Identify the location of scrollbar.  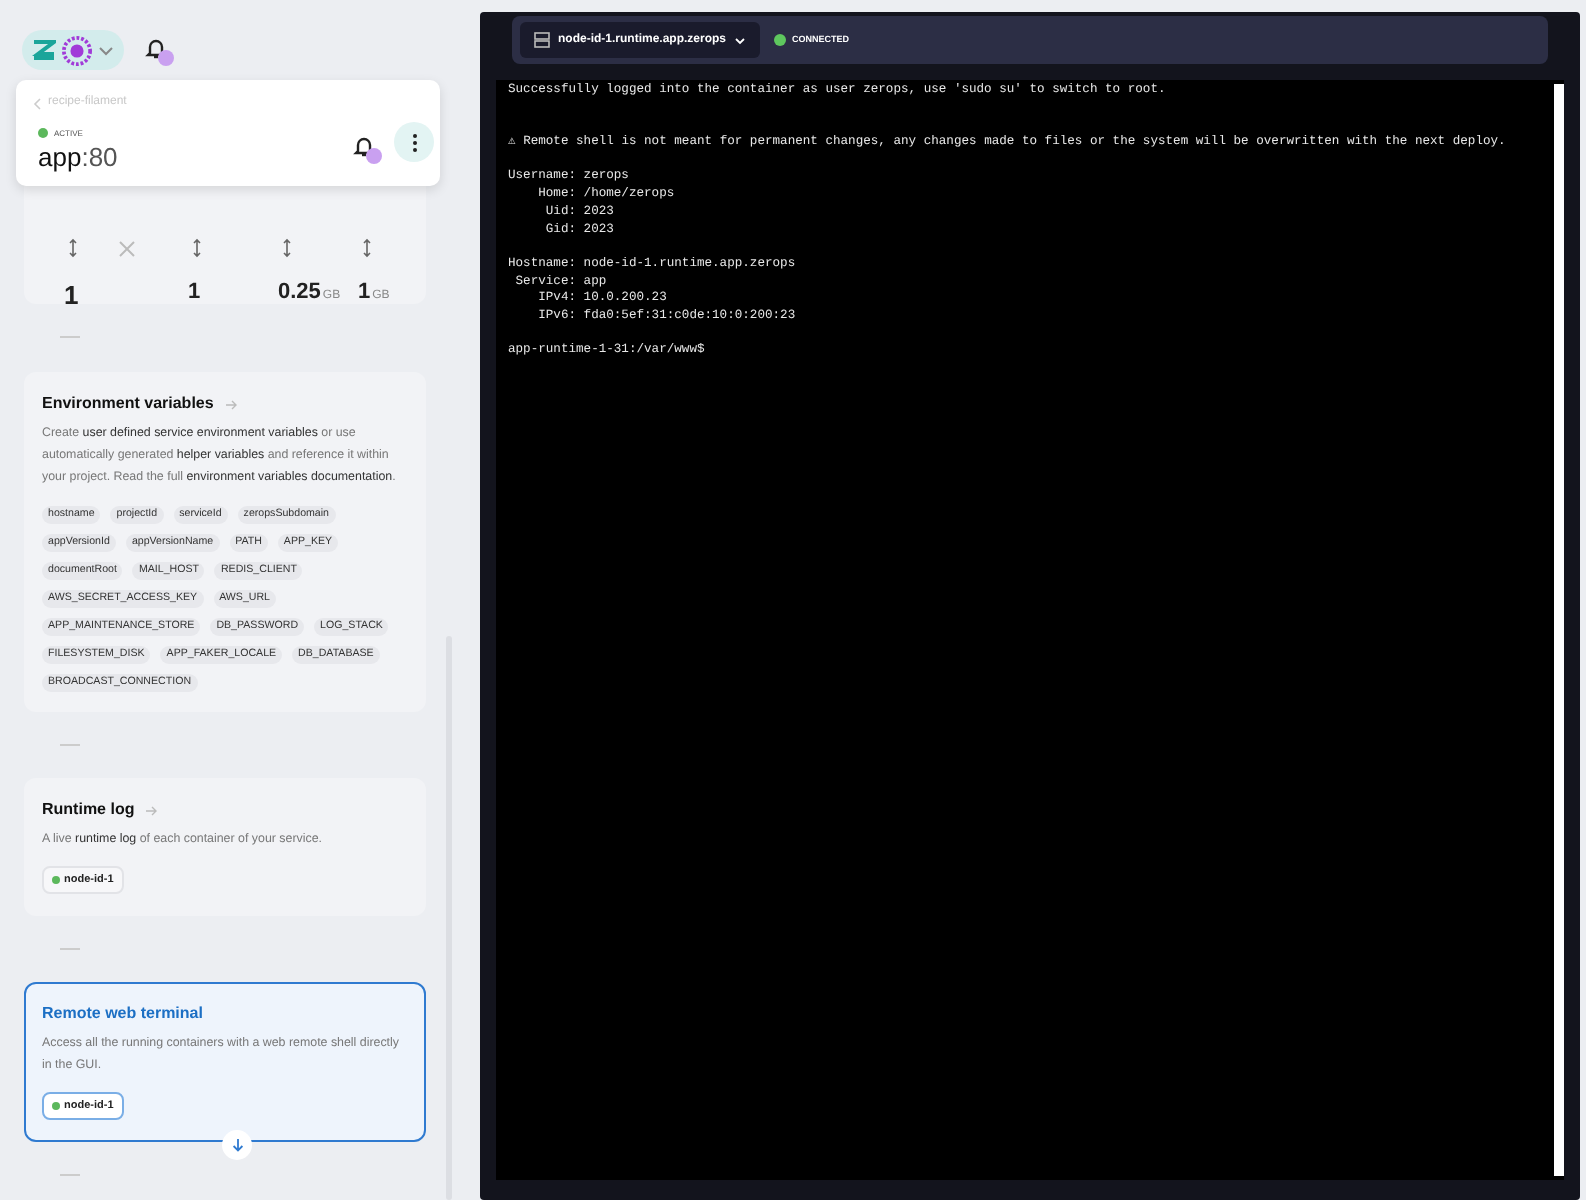
(1559, 630).